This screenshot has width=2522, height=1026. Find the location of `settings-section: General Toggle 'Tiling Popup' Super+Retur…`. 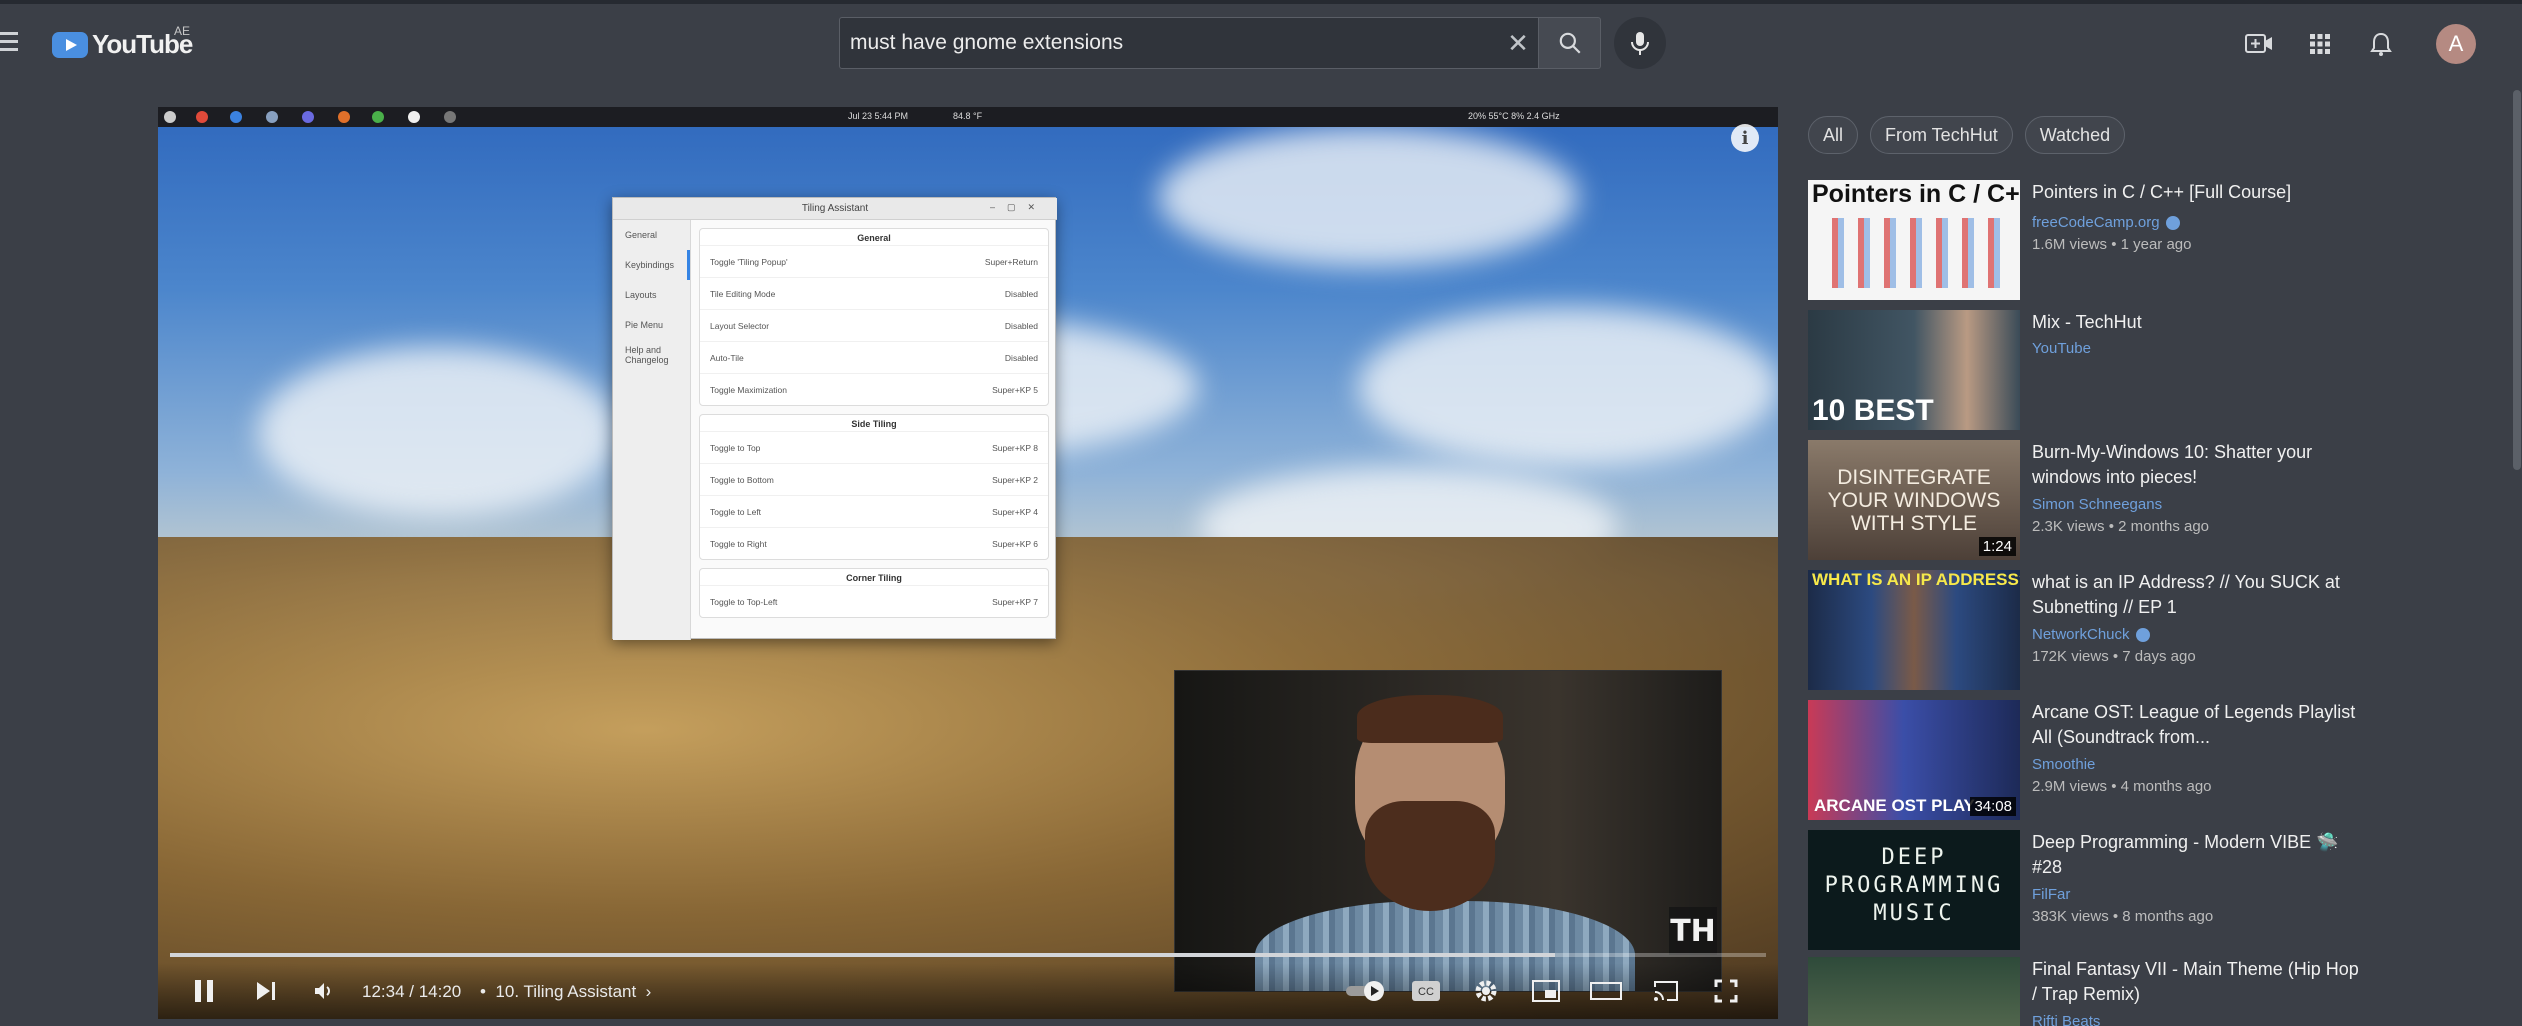

settings-section: General Toggle 'Tiling Popup' Super+Retur… is located at coordinates (874, 317).